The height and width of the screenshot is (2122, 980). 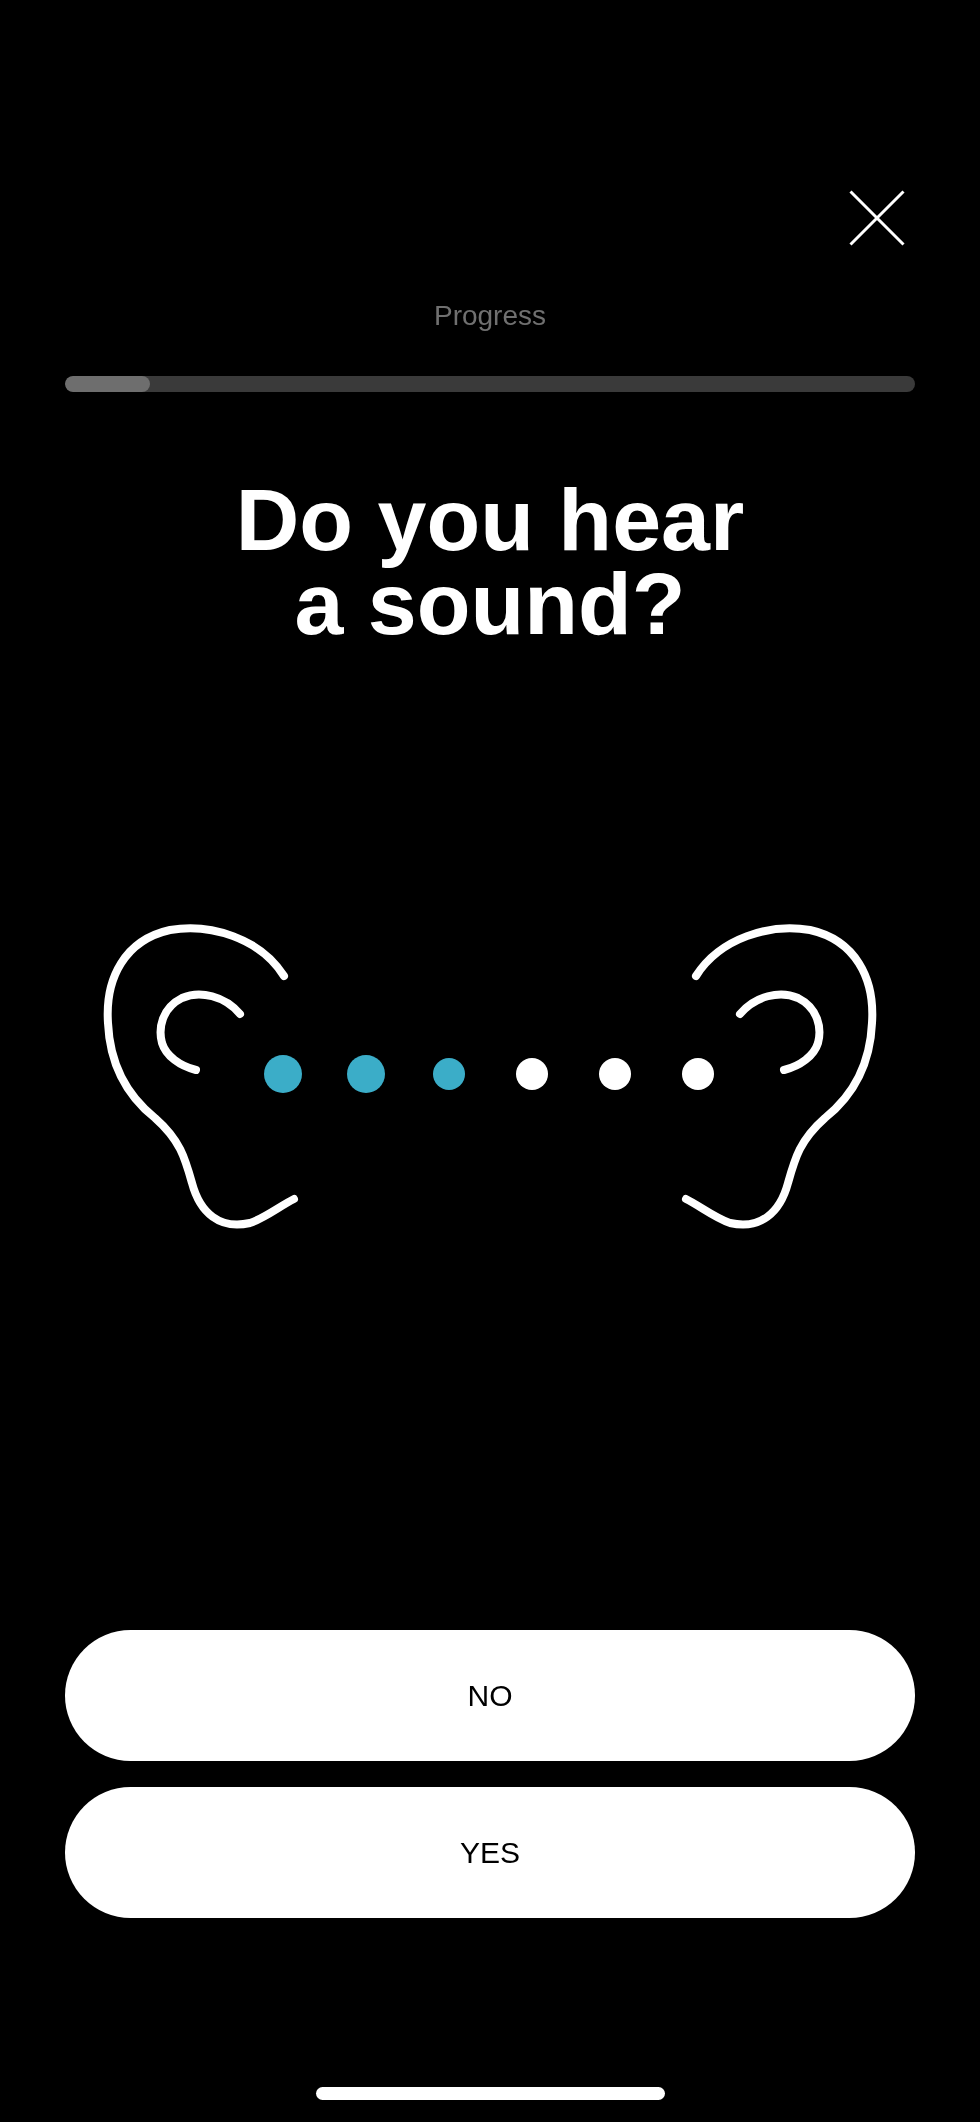 I want to click on question-title: Do you hear a sound?, so click(x=490, y=562).